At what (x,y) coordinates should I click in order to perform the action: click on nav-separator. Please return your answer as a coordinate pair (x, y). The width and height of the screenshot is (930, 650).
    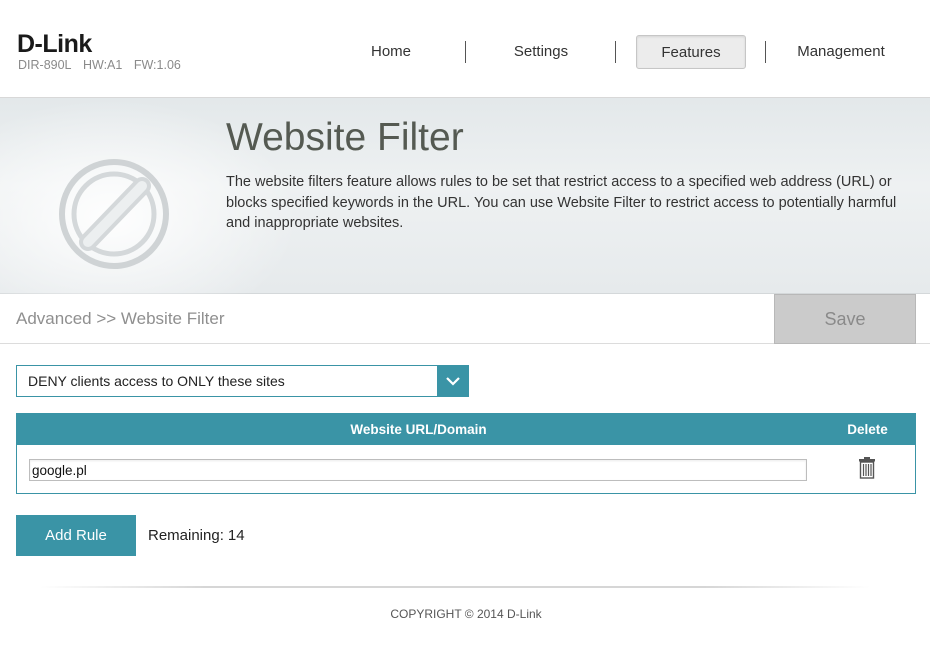
    Looking at the image, I should click on (615, 52).